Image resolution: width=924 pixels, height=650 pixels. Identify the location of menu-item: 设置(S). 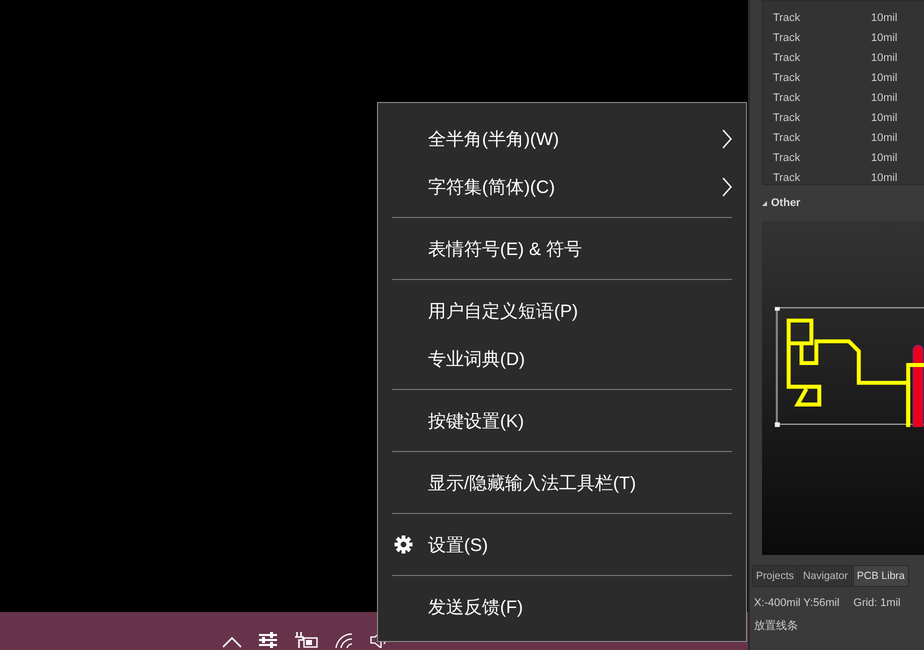
(562, 545).